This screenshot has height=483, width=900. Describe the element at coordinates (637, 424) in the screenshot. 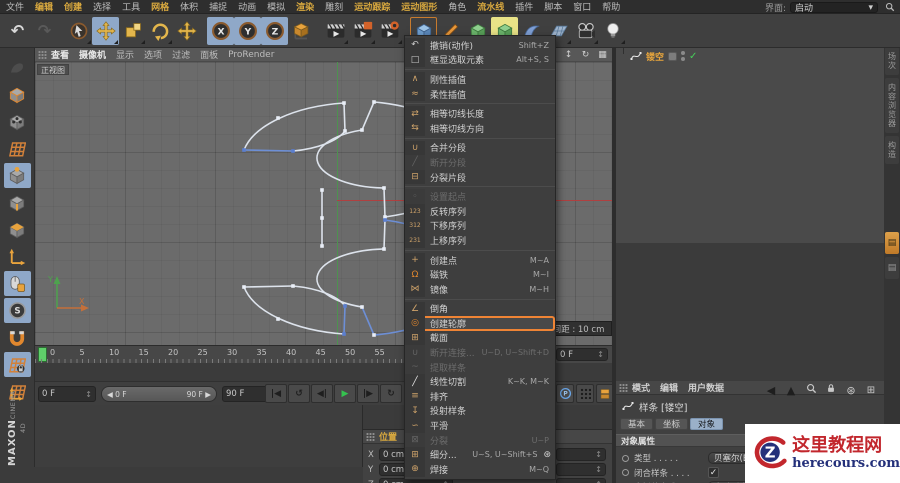

I see `tab-基本: 基本` at that location.